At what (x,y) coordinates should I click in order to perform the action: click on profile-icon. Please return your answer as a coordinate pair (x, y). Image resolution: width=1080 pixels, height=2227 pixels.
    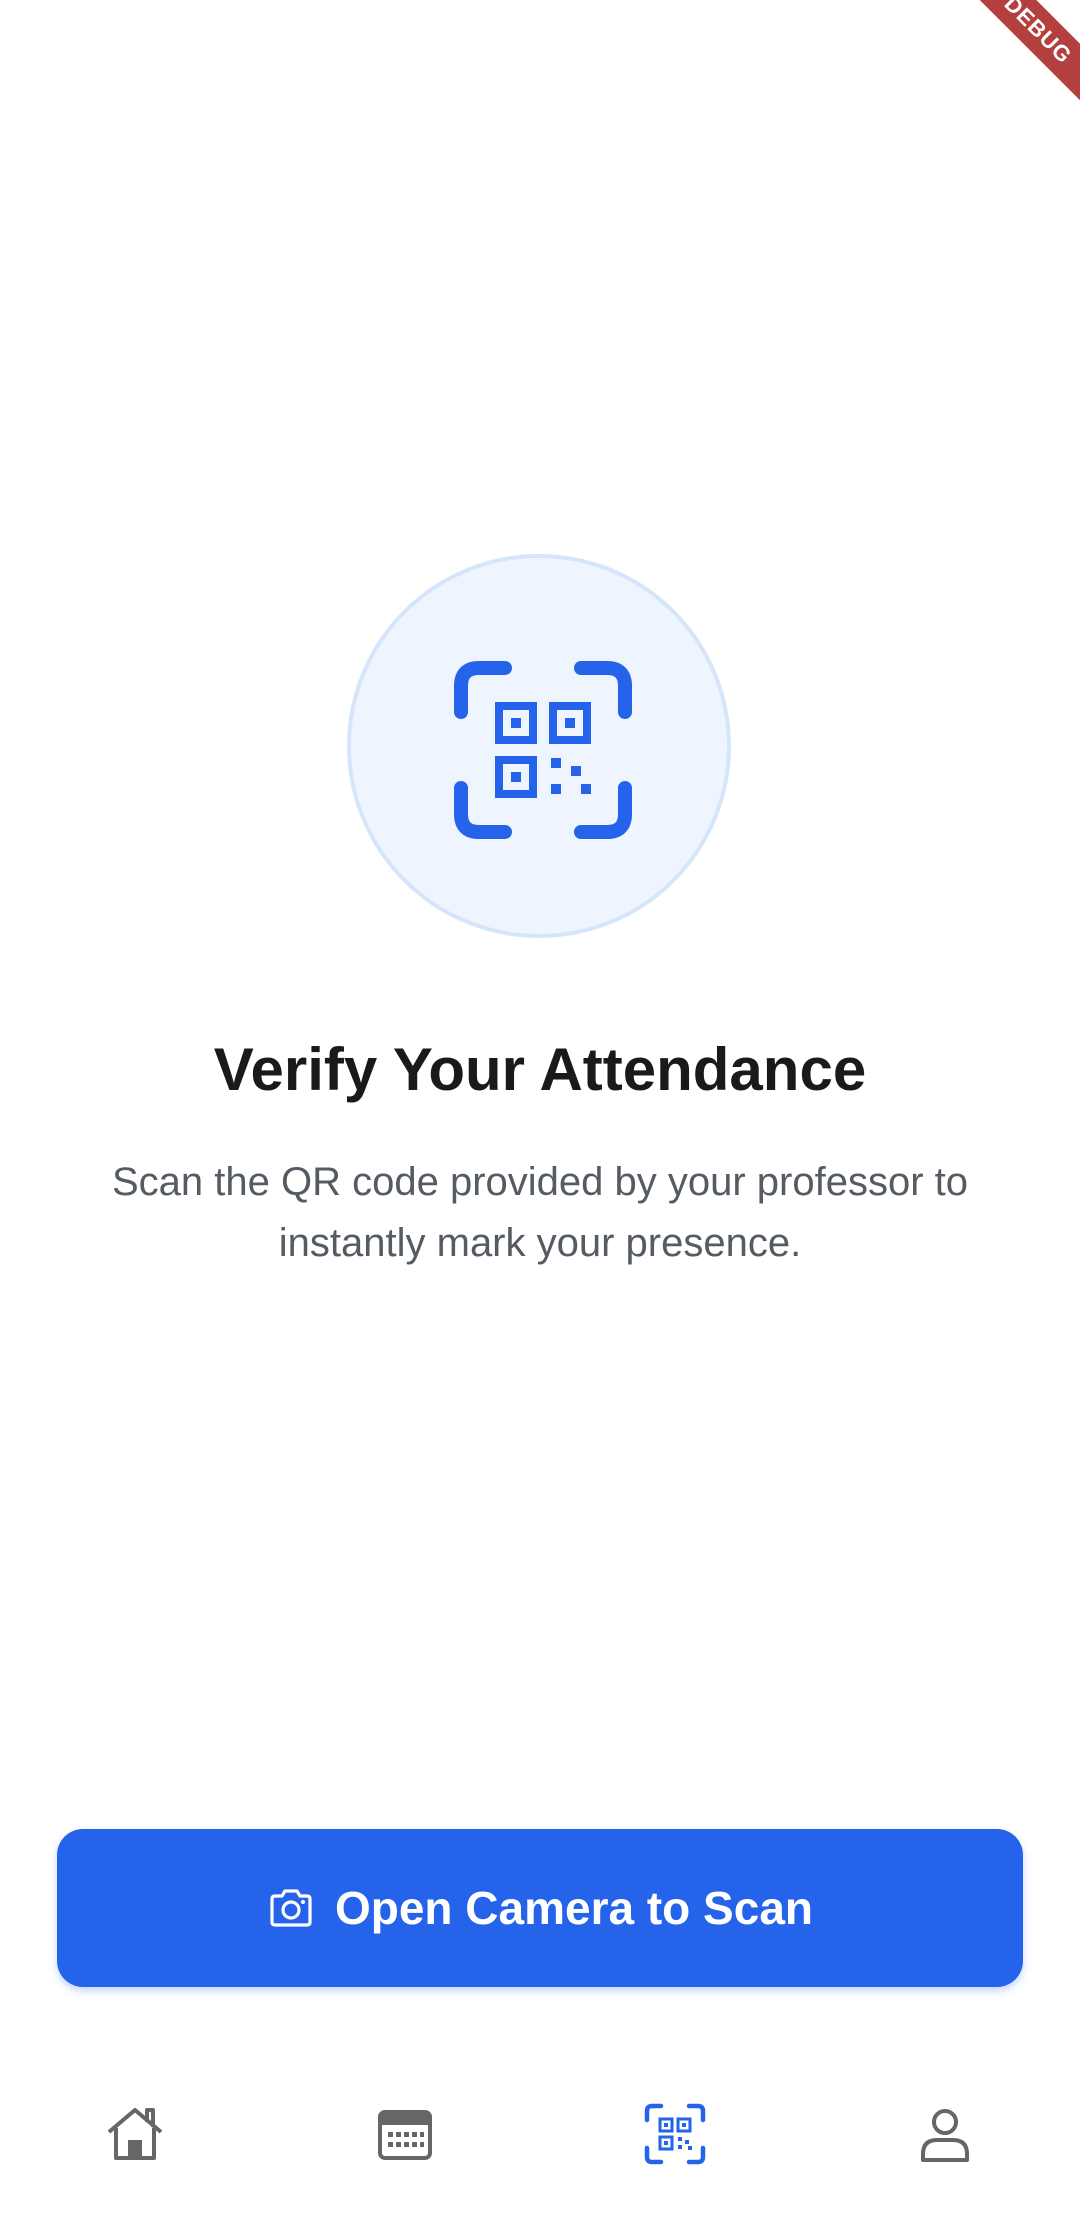
    Looking at the image, I should click on (945, 2135).